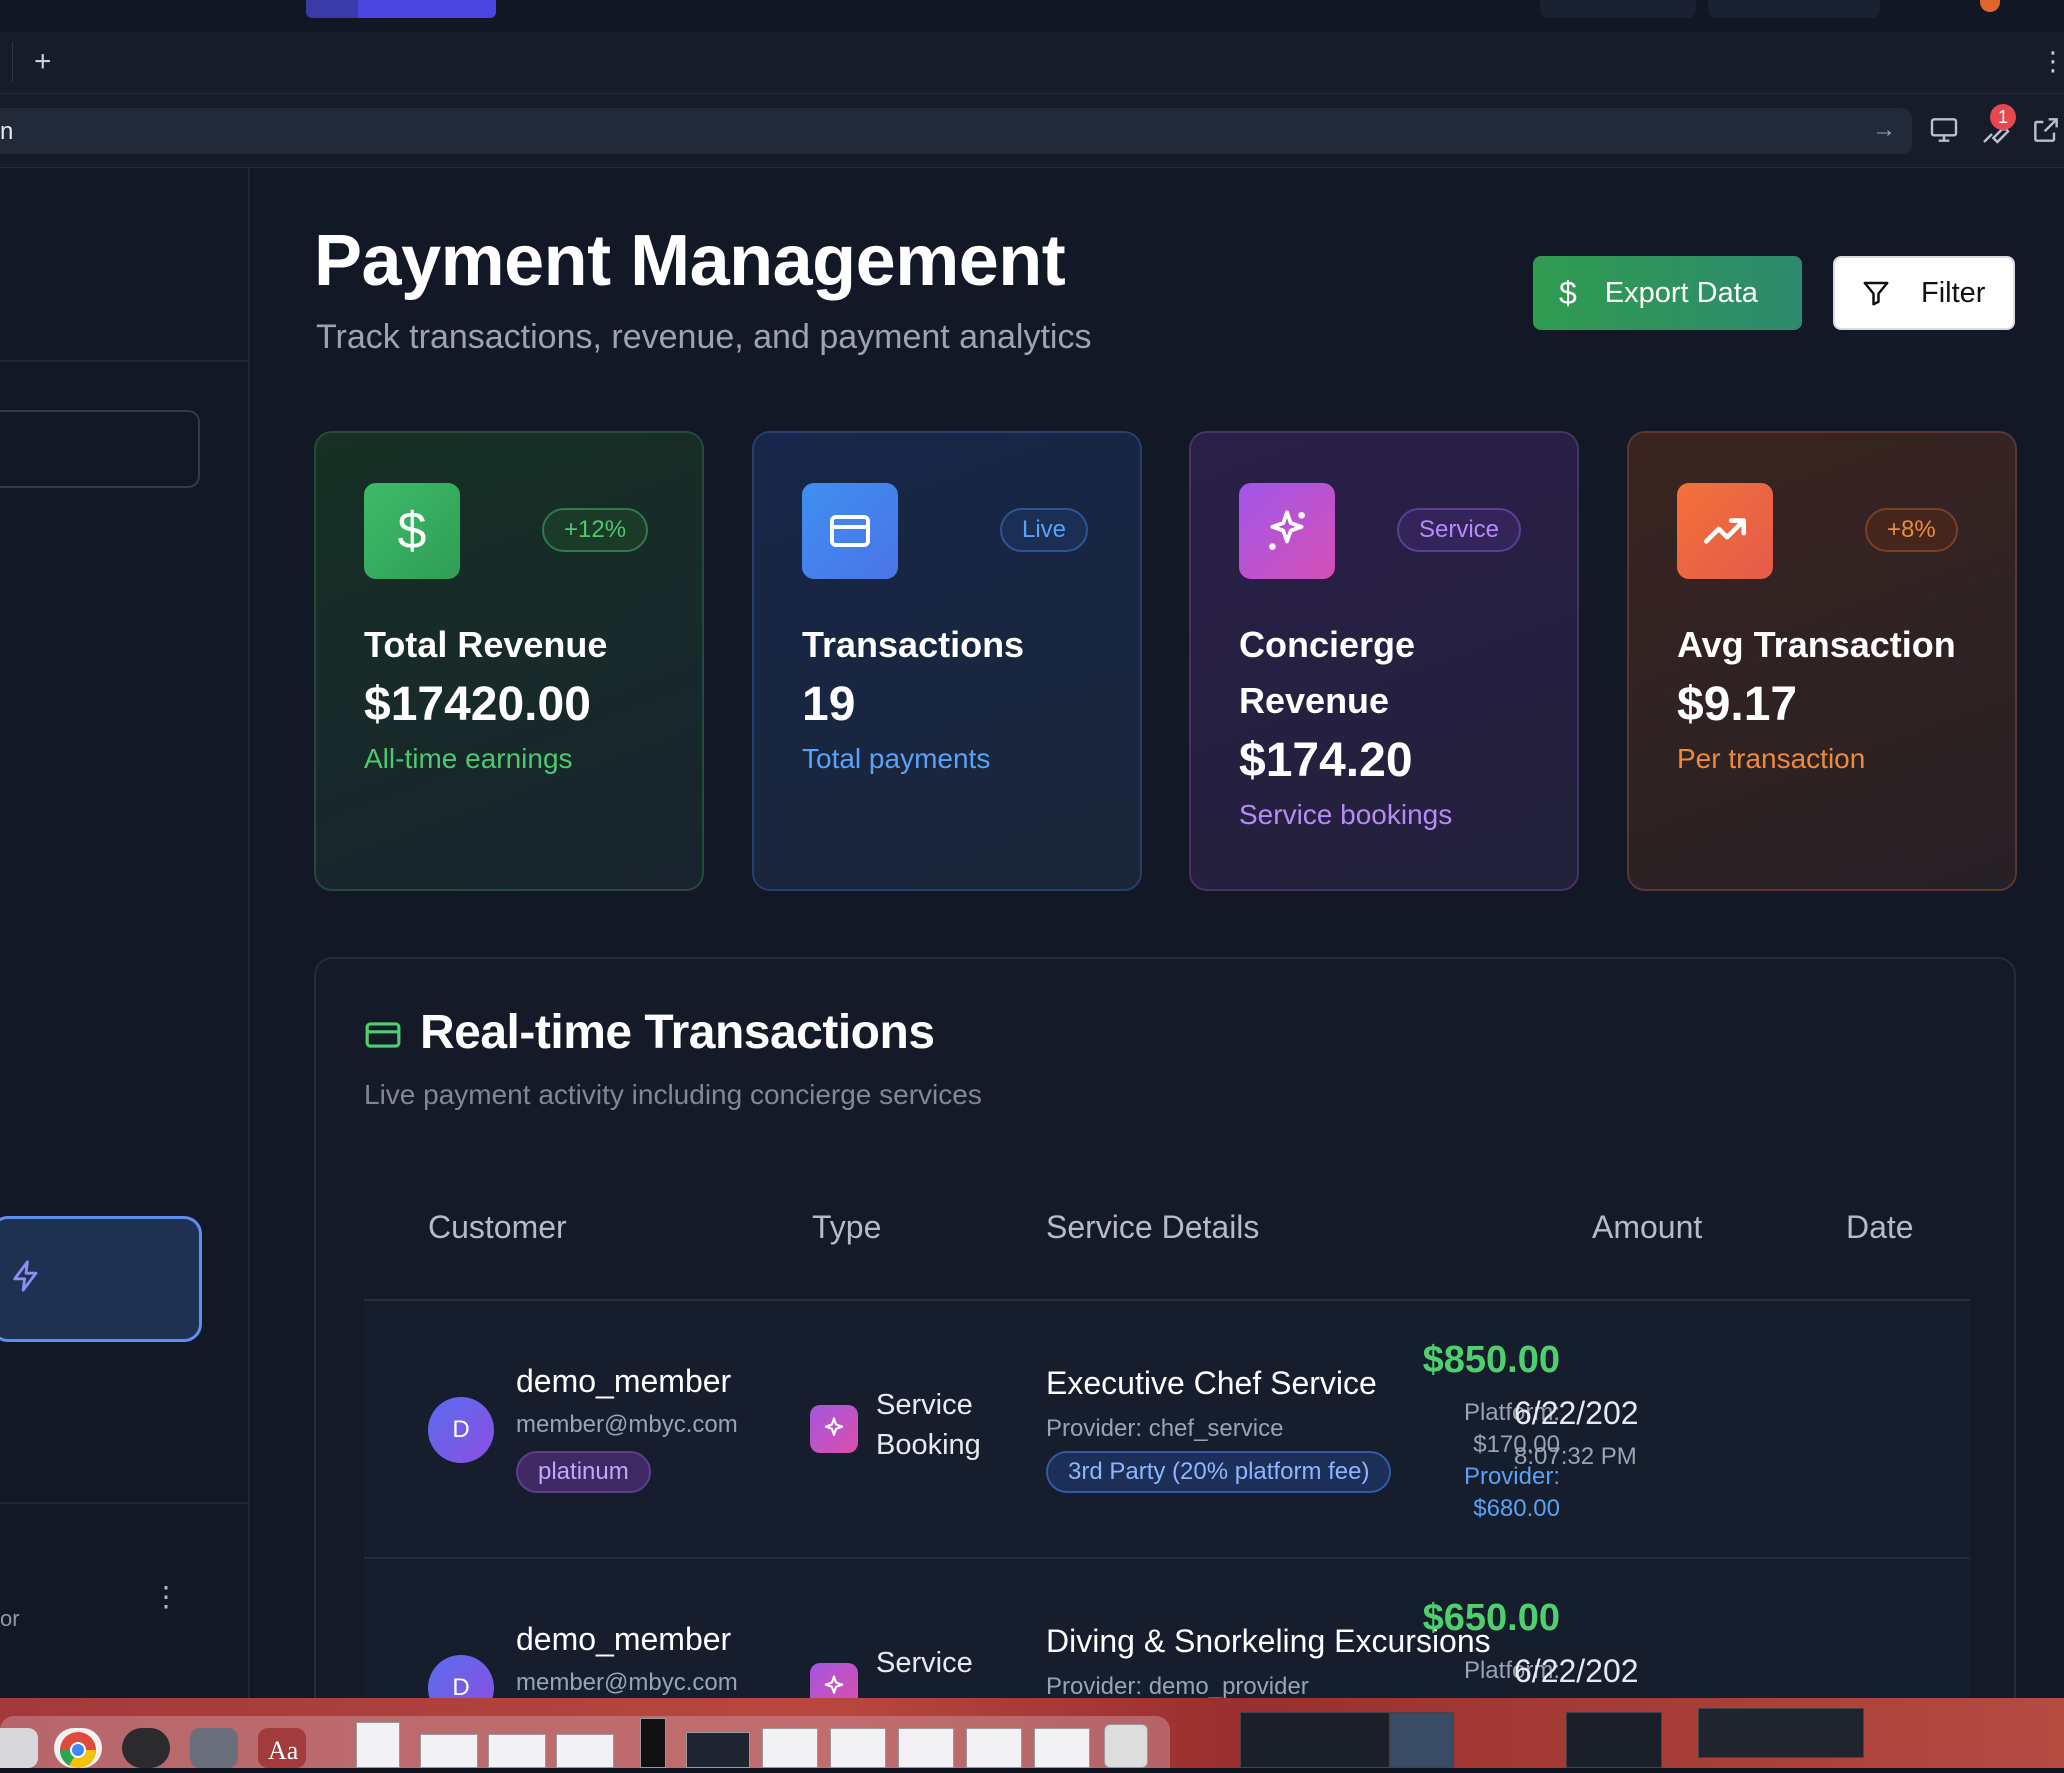 The image size is (2064, 1773). What do you see at coordinates (1681, 292) in the screenshot?
I see `export-data-label: Export Data` at bounding box center [1681, 292].